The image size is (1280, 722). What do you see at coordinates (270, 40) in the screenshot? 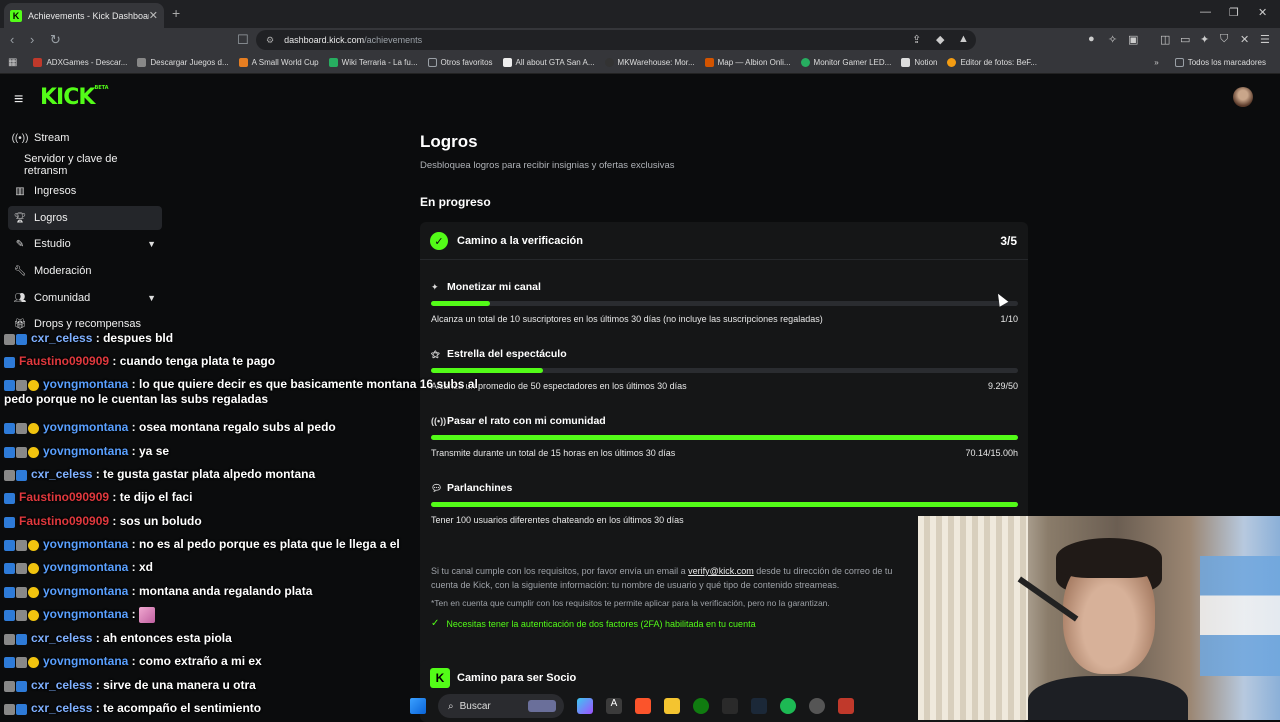
I see `site-info-icon: ⚙` at bounding box center [270, 40].